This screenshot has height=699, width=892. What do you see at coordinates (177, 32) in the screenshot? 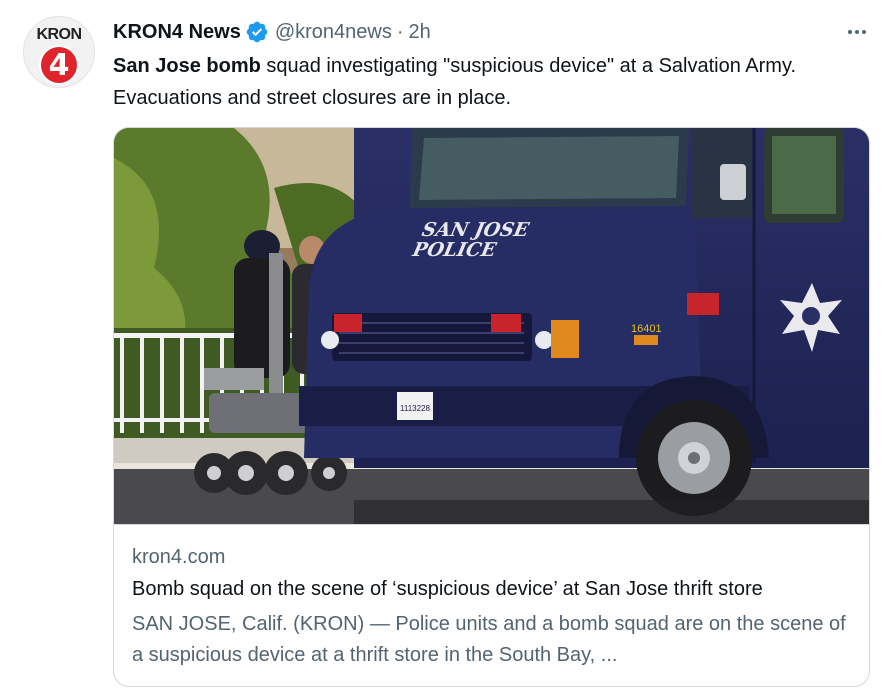
I see `display-name: KRON4 News` at bounding box center [177, 32].